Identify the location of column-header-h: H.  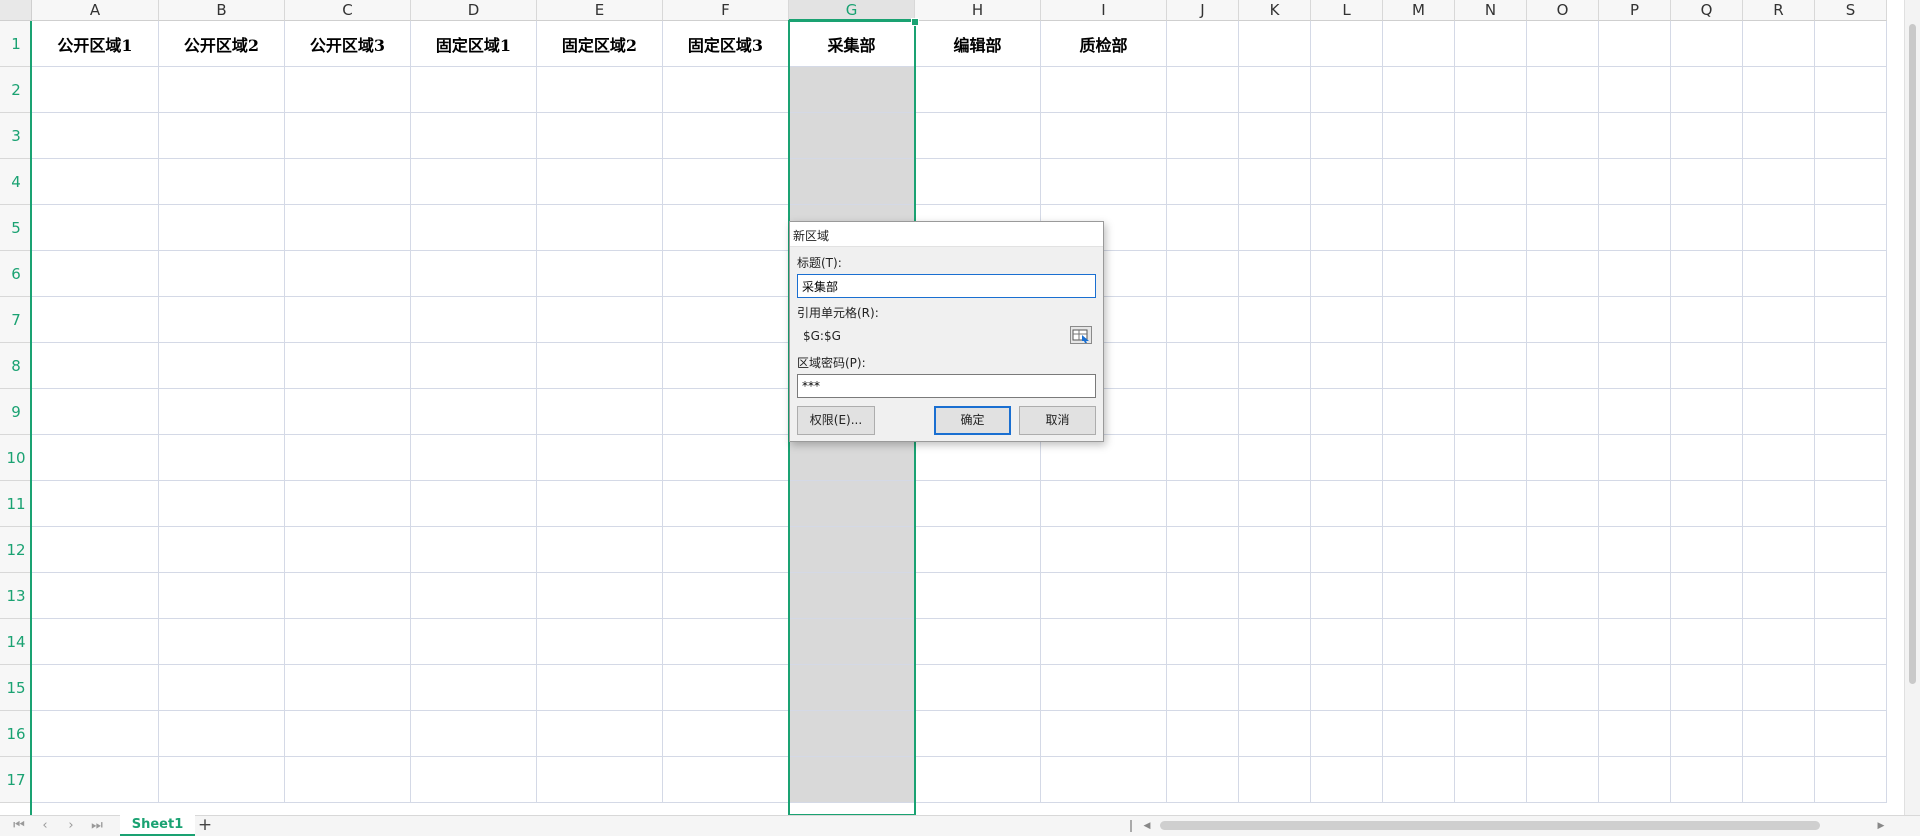
(978, 10).